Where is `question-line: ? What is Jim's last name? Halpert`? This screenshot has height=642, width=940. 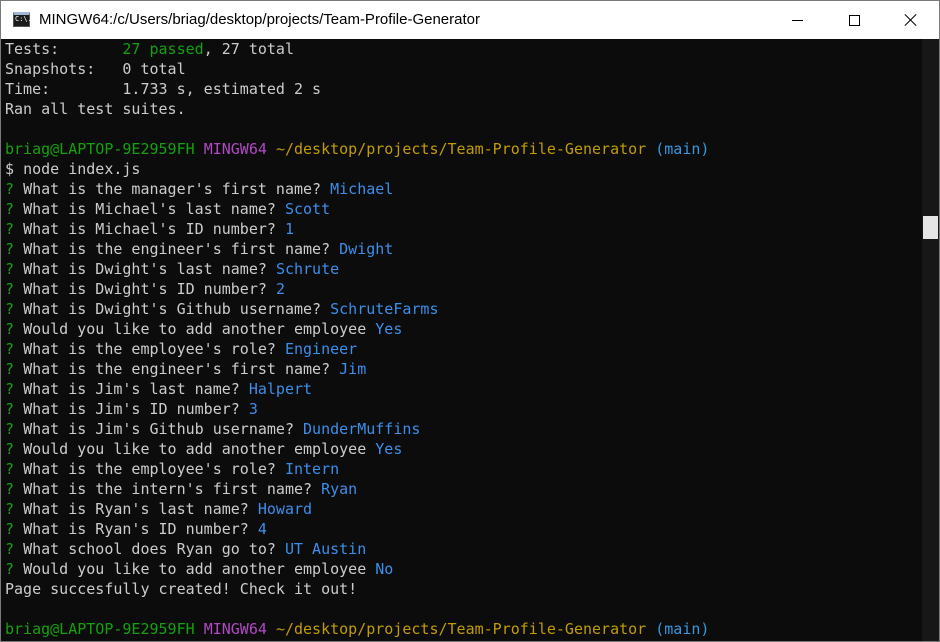 question-line: ? What is Jim's last name? Halpert is located at coordinates (463, 389).